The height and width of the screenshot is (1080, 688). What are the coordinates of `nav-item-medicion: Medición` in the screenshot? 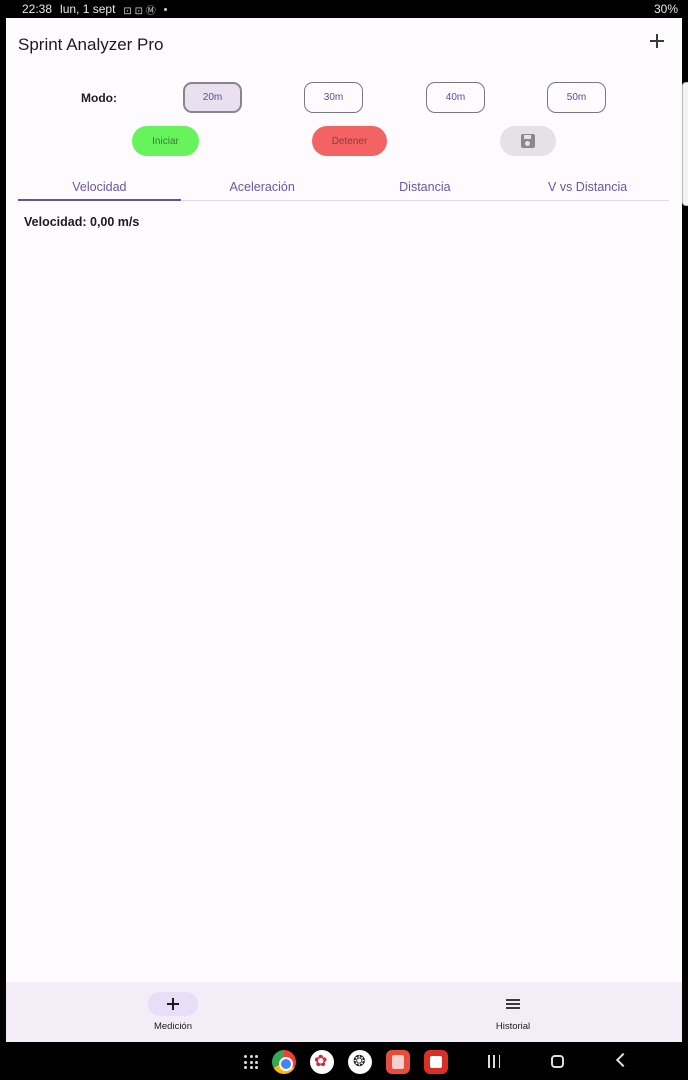 It's located at (173, 1012).